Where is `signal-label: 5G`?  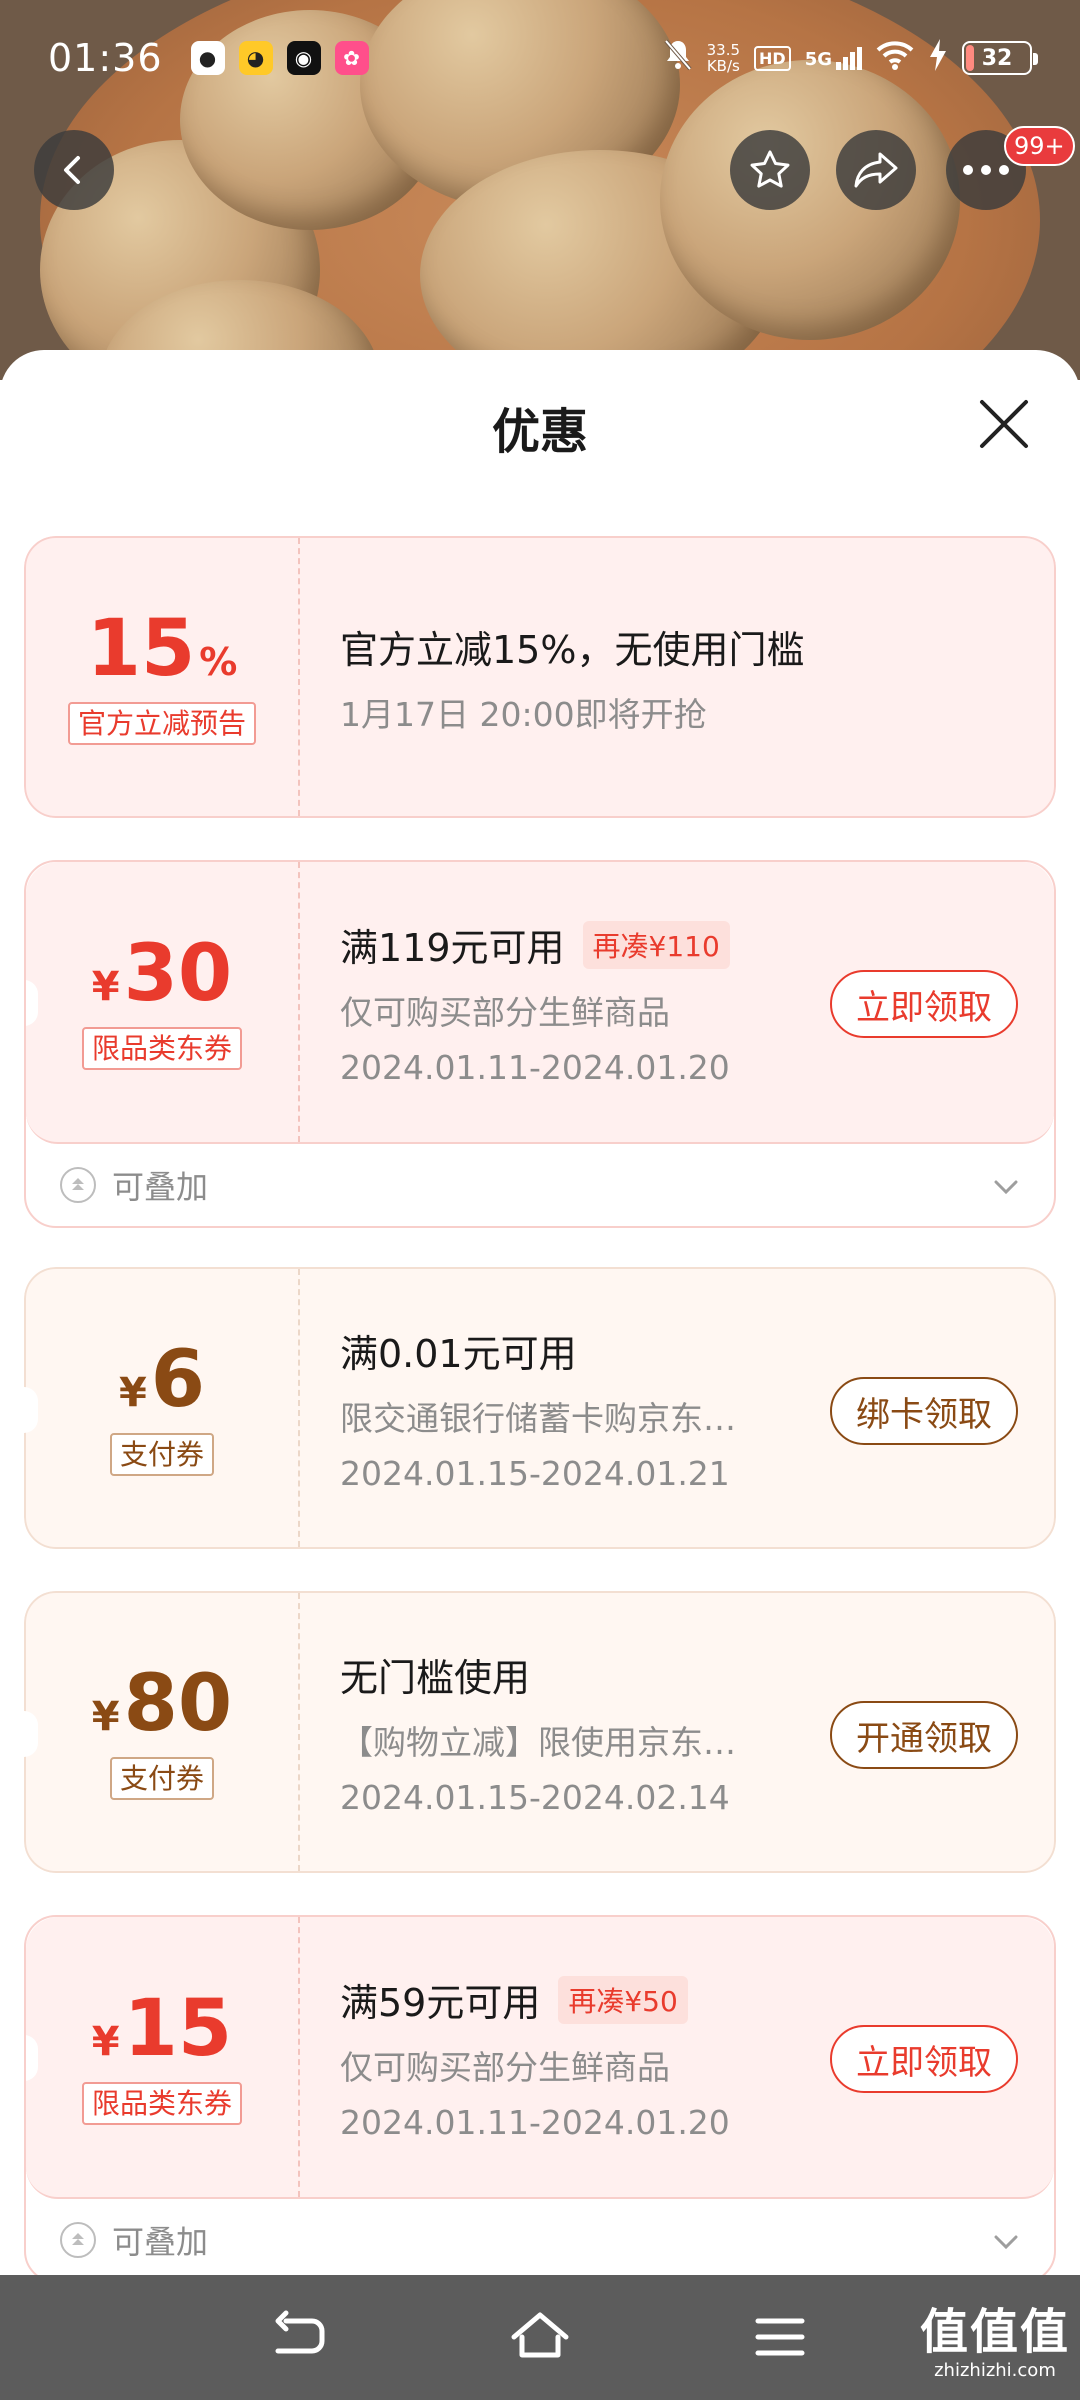 signal-label: 5G is located at coordinates (818, 59).